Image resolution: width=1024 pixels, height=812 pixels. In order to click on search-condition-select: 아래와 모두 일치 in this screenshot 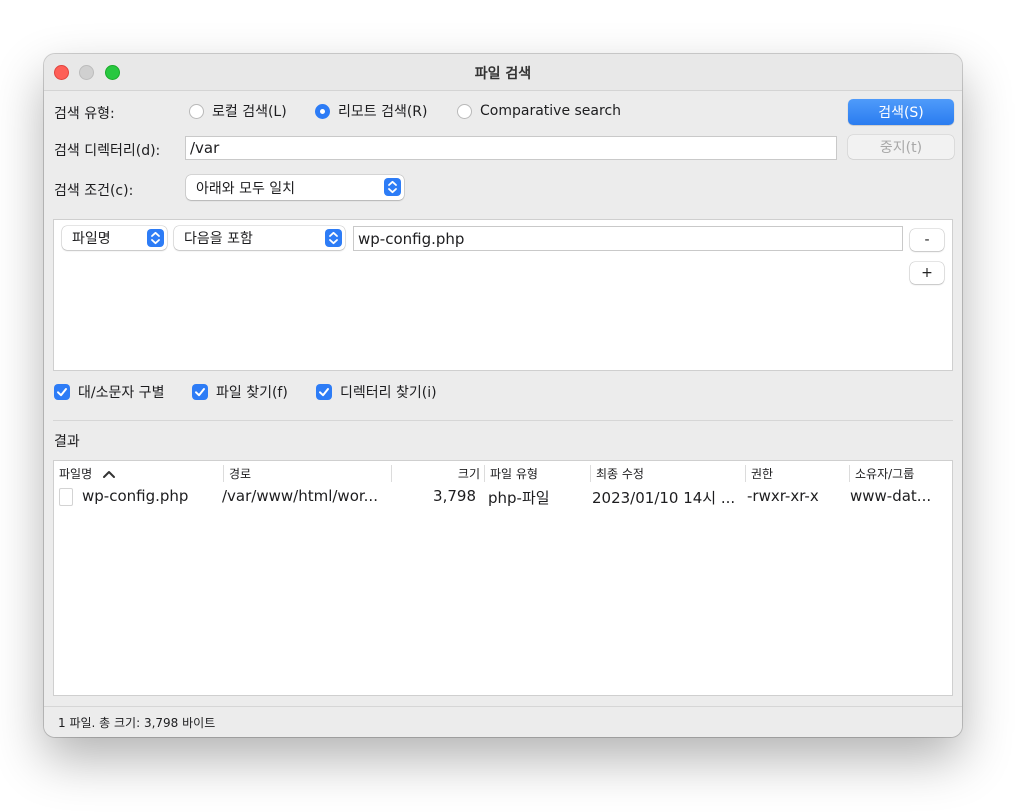, I will do `click(295, 187)`.